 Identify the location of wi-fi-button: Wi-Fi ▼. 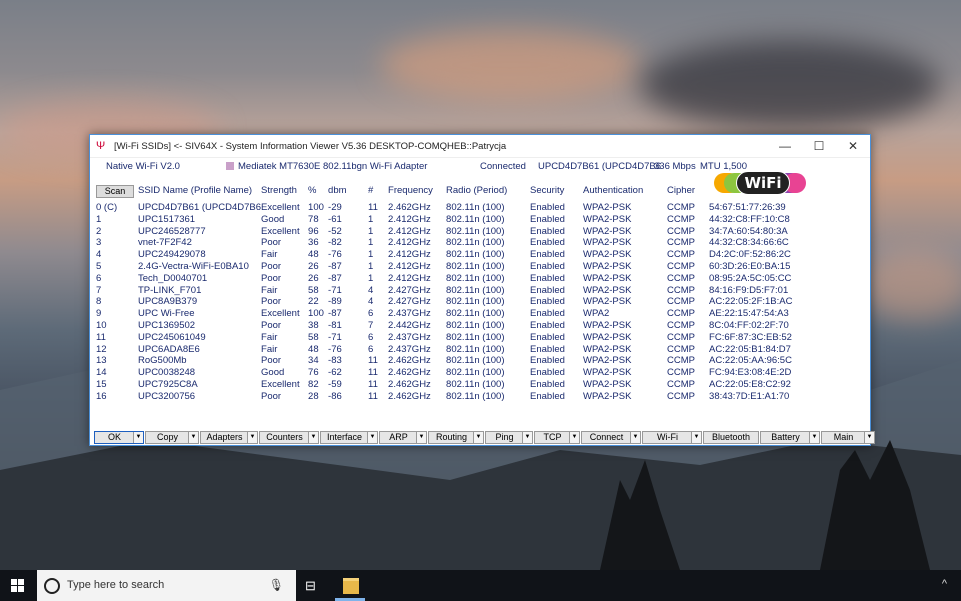
(672, 437).